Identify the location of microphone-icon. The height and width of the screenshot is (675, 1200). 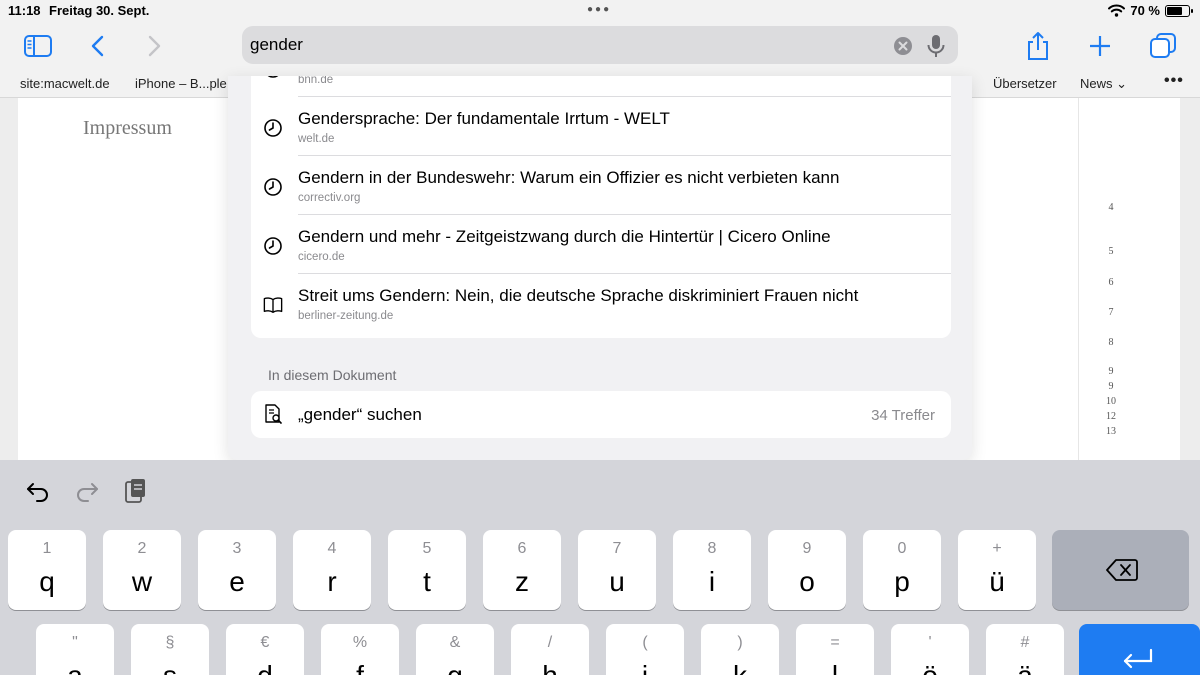
(936, 46).